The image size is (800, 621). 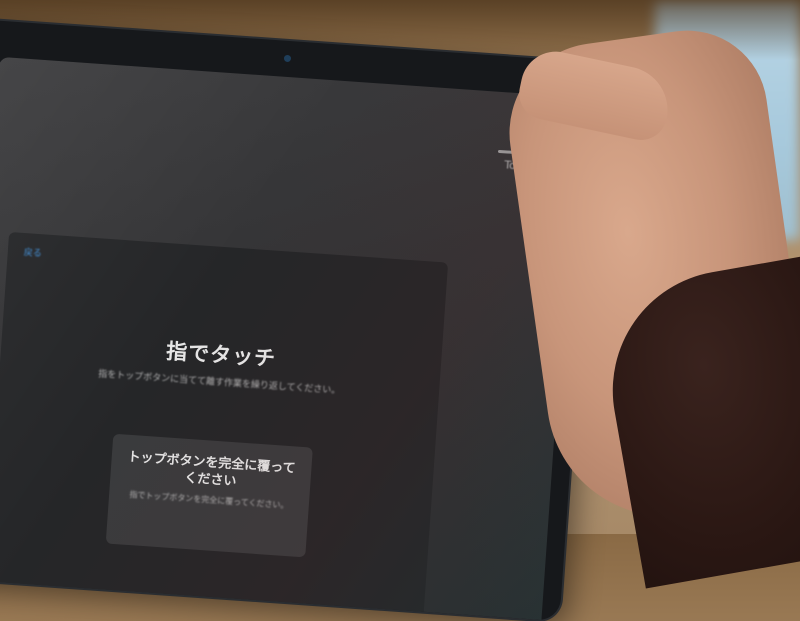 I want to click on back-link: 戻る, so click(x=32, y=252).